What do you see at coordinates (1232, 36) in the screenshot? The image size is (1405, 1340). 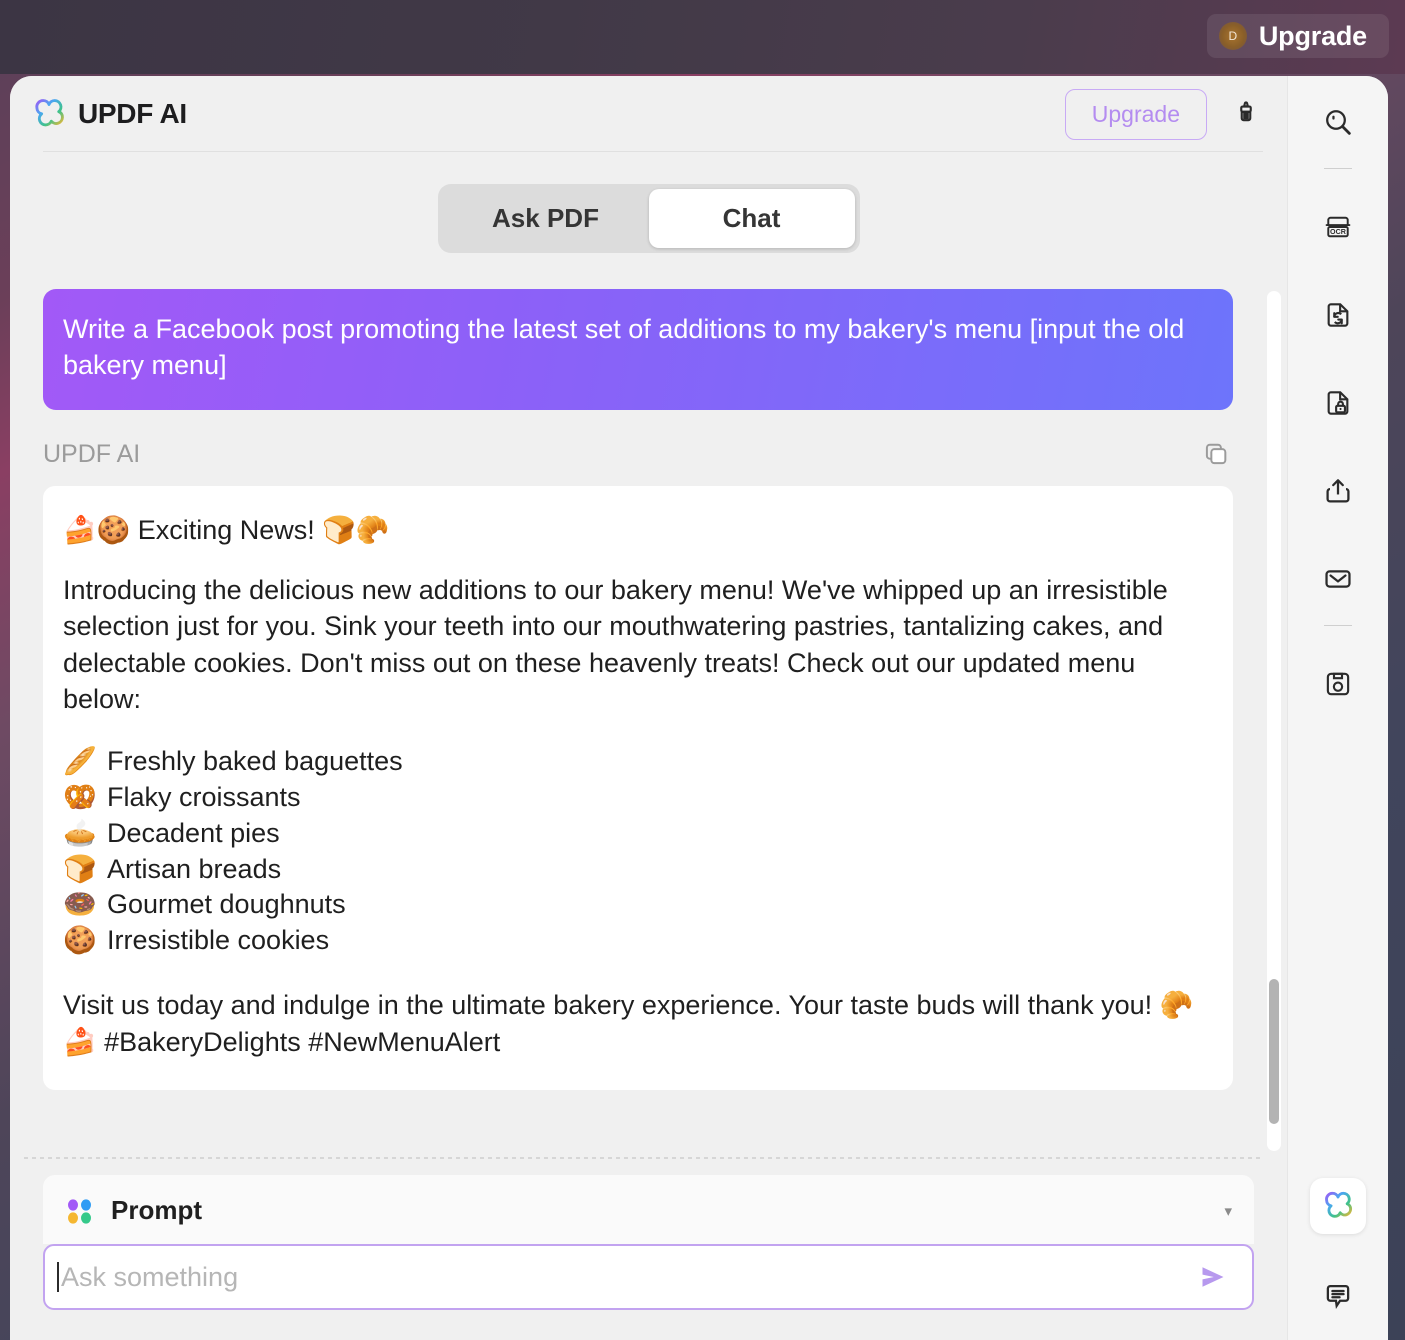 I see `avatar: D` at bounding box center [1232, 36].